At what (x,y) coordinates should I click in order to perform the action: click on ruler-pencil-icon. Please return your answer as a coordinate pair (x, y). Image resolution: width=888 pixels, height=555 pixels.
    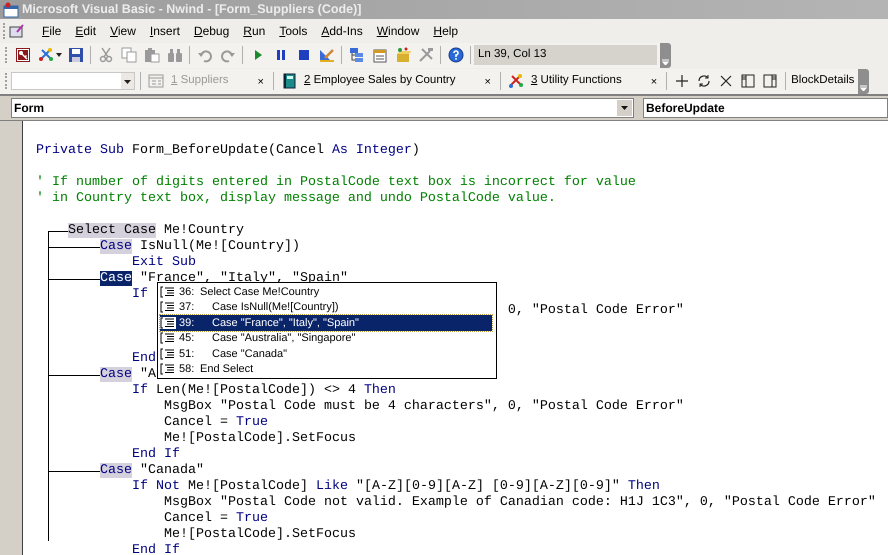
    Looking at the image, I should click on (326, 55).